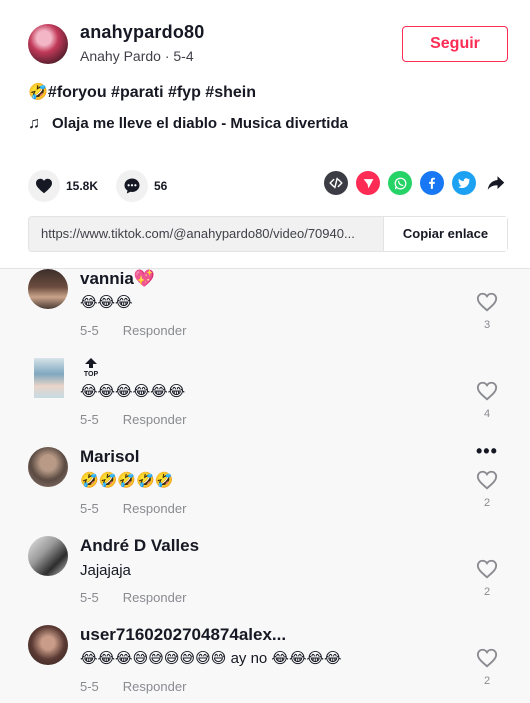 This screenshot has width=530, height=703. Describe the element at coordinates (455, 44) in the screenshot. I see `follow-button: Seguir` at that location.